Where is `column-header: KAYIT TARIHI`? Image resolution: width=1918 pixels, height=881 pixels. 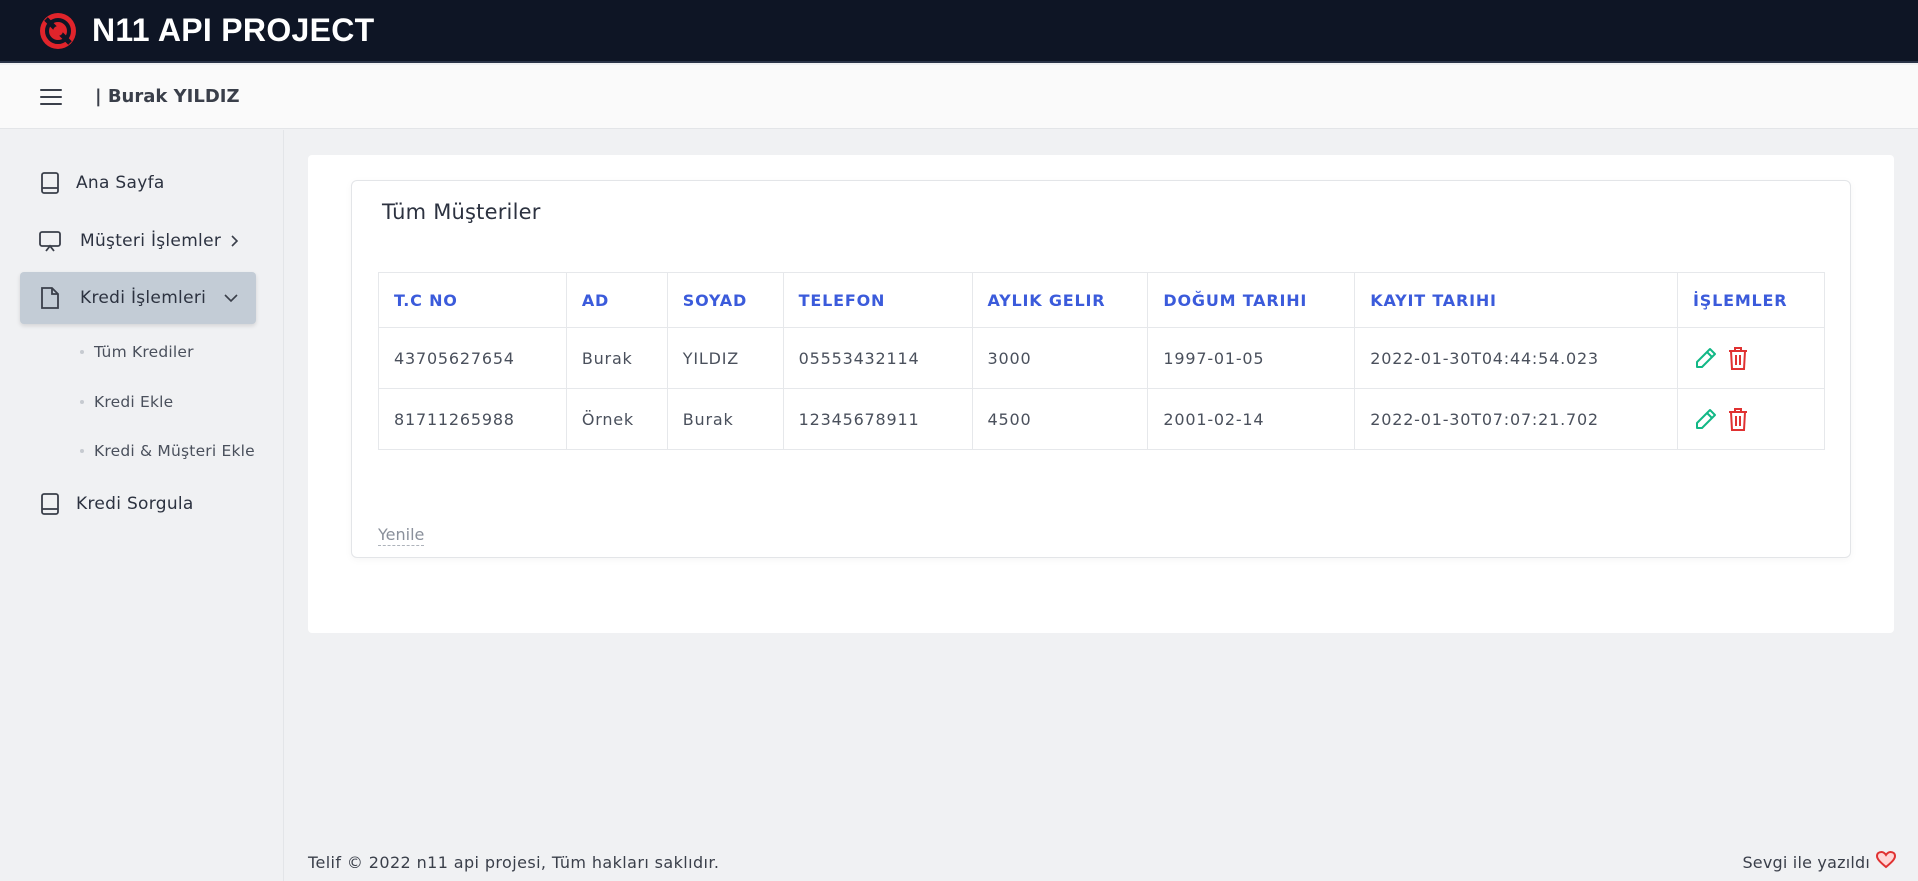
column-header: KAYIT TARIHI is located at coordinates (1516, 300).